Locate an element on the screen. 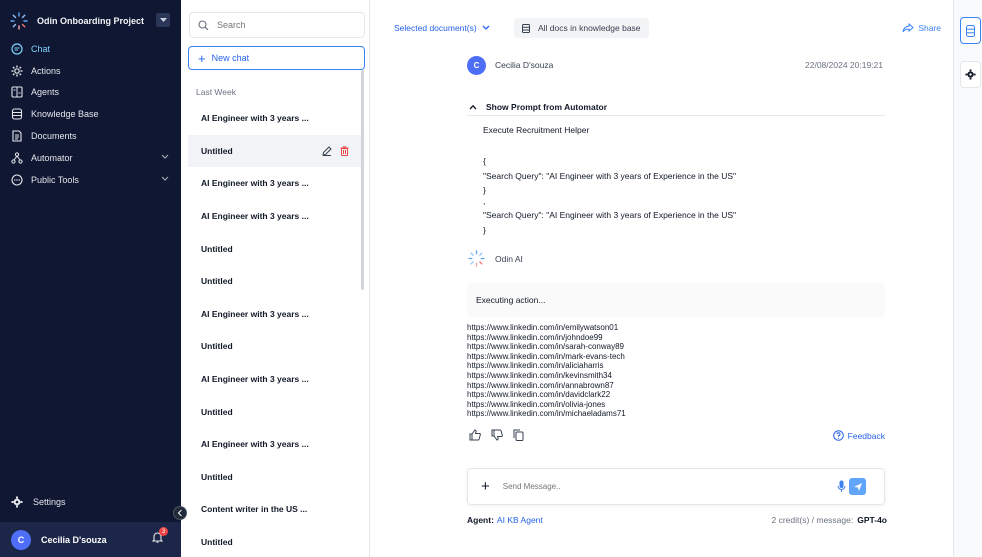  chat-list-scrollbar is located at coordinates (362, 180).